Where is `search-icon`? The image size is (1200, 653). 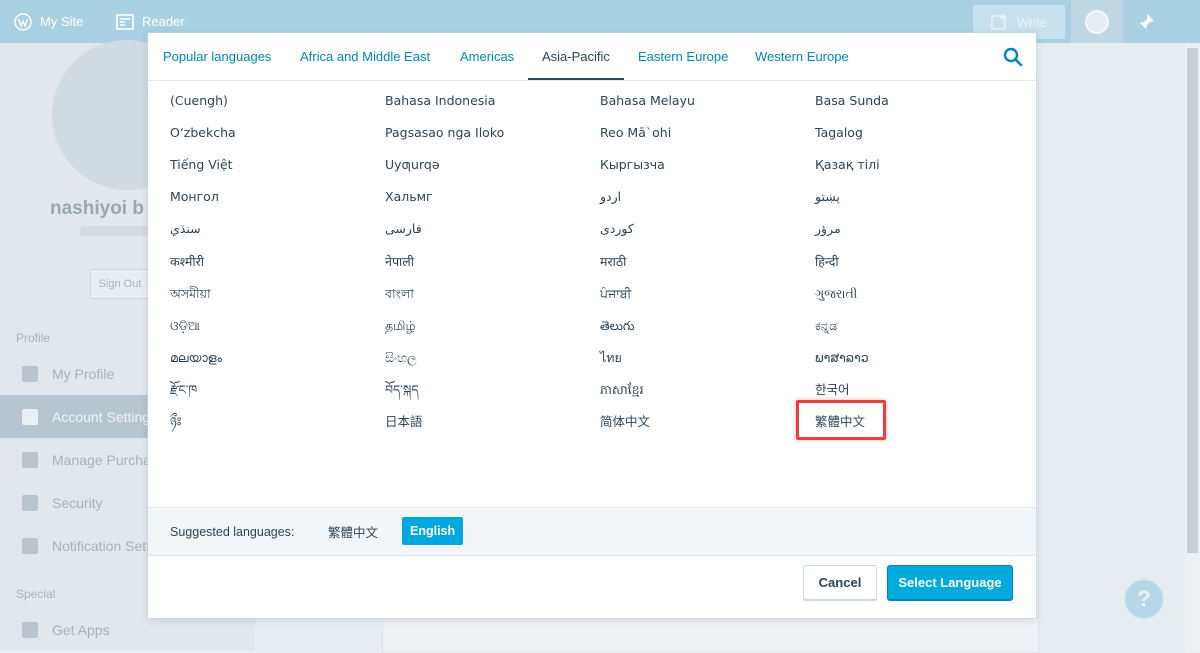 search-icon is located at coordinates (1013, 57).